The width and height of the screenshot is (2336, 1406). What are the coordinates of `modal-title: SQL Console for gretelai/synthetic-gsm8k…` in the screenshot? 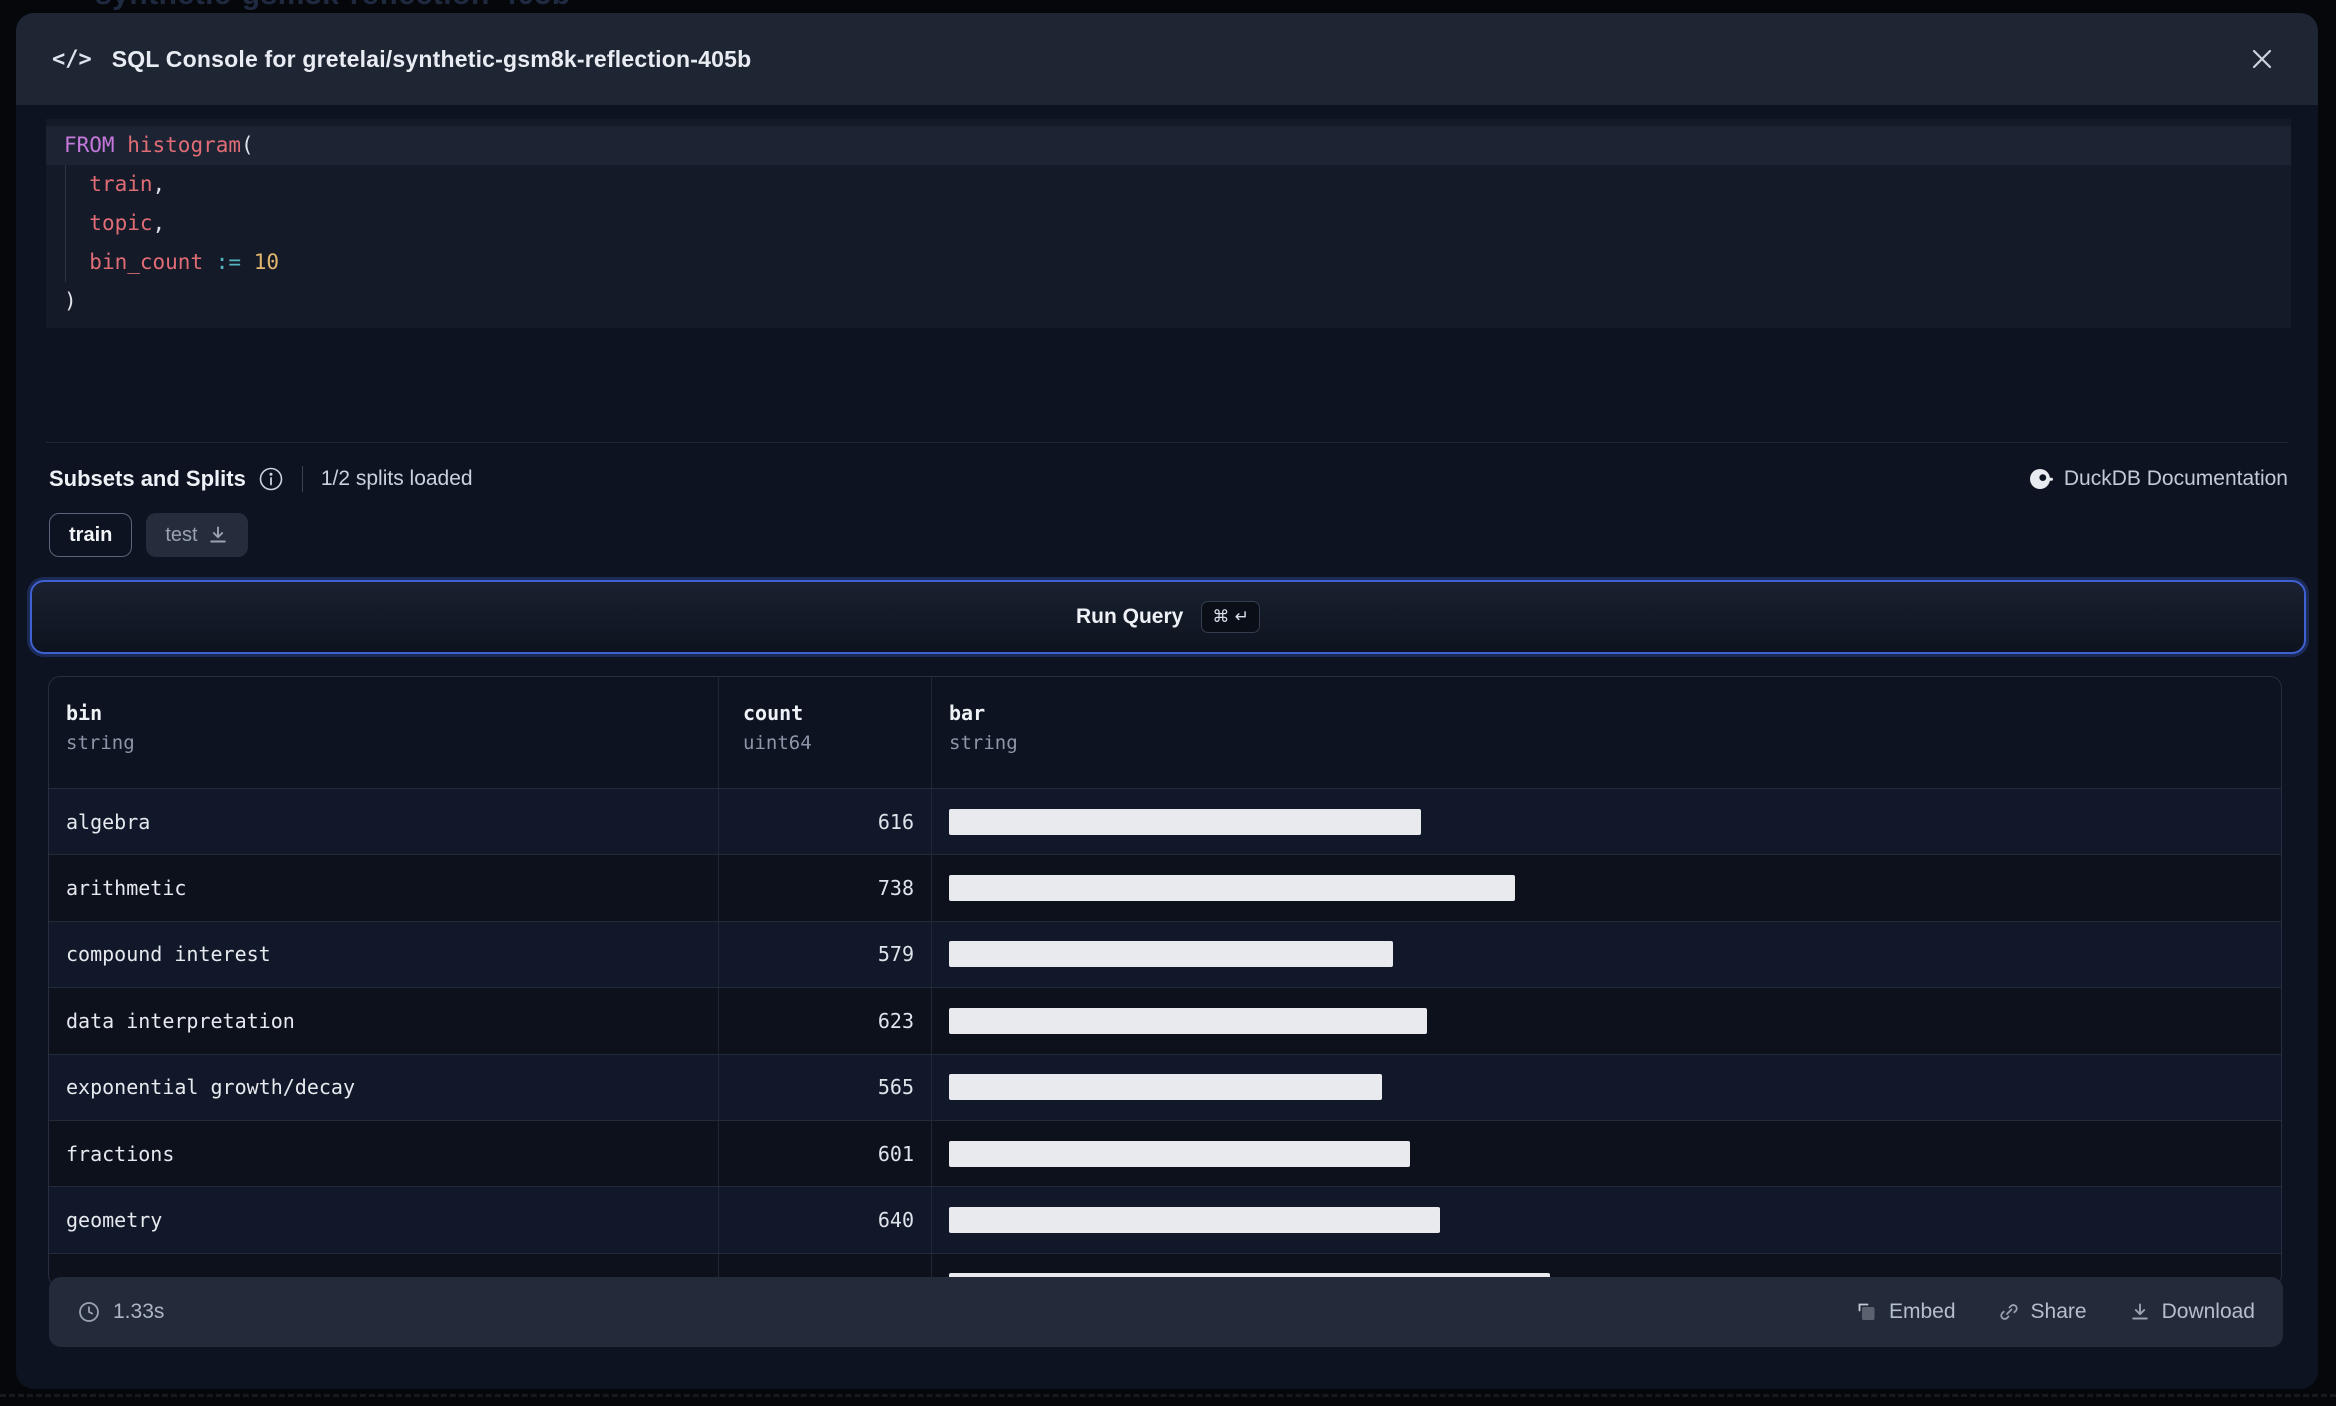 It's located at (431, 58).